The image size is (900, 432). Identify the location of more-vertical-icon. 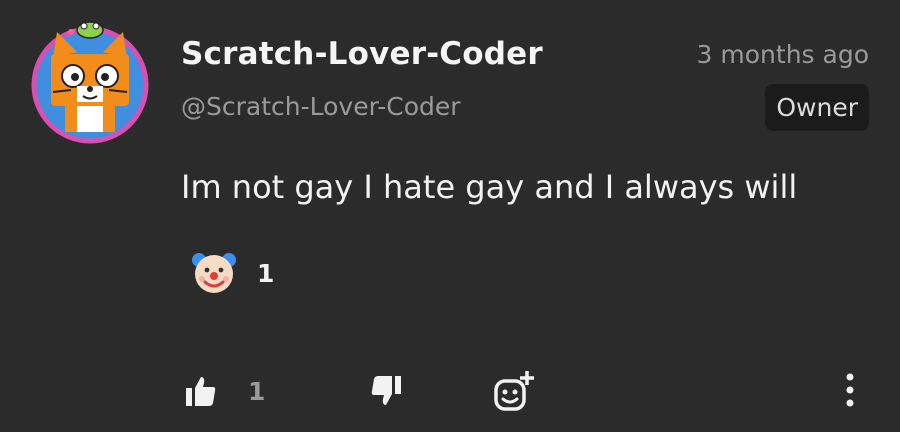
(850, 390).